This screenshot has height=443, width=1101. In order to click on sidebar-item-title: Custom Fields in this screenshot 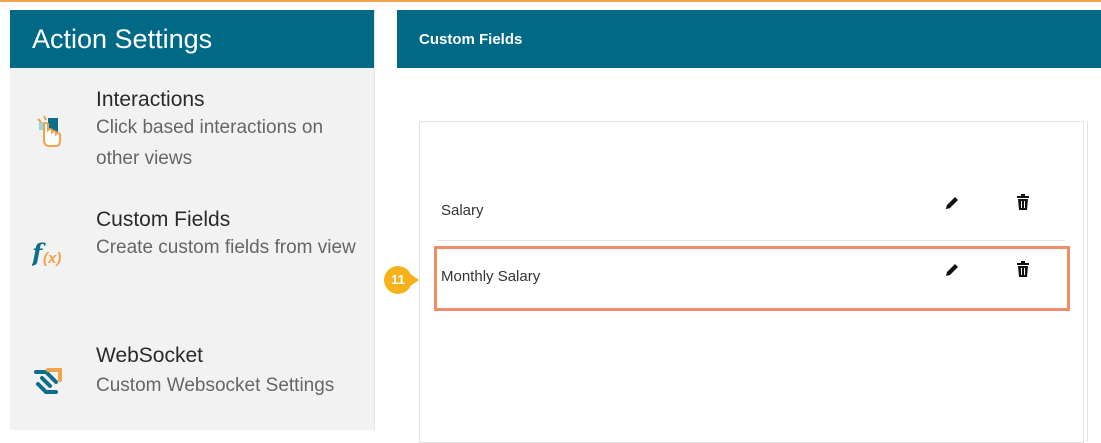, I will do `click(163, 219)`.